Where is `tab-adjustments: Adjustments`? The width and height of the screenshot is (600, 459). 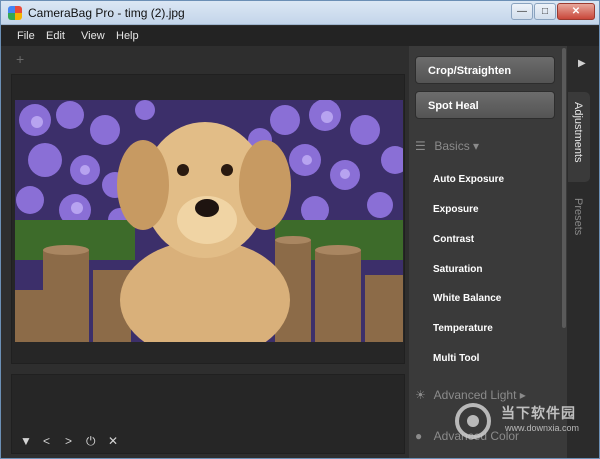 tab-adjustments: Adjustments is located at coordinates (579, 137).